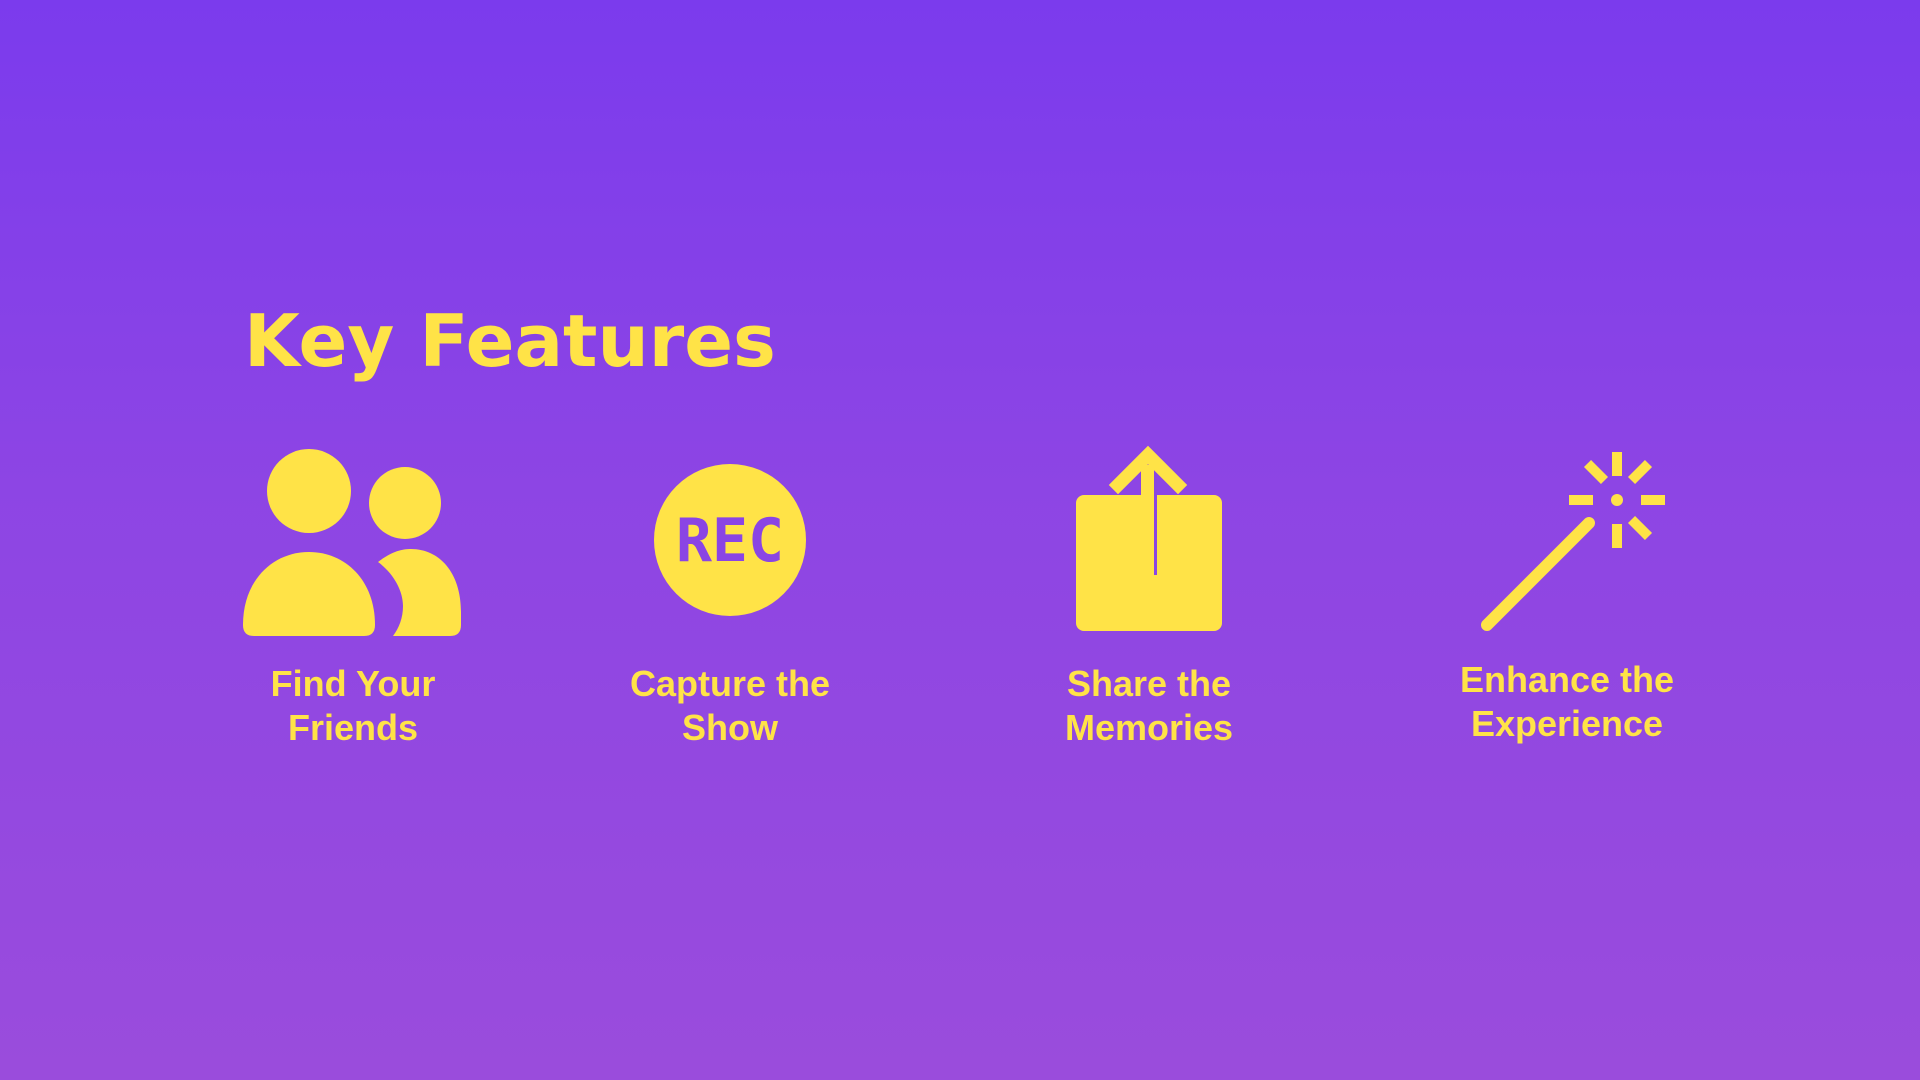 The image size is (1920, 1080). I want to click on feature-label: Share the Memories, so click(1149, 705).